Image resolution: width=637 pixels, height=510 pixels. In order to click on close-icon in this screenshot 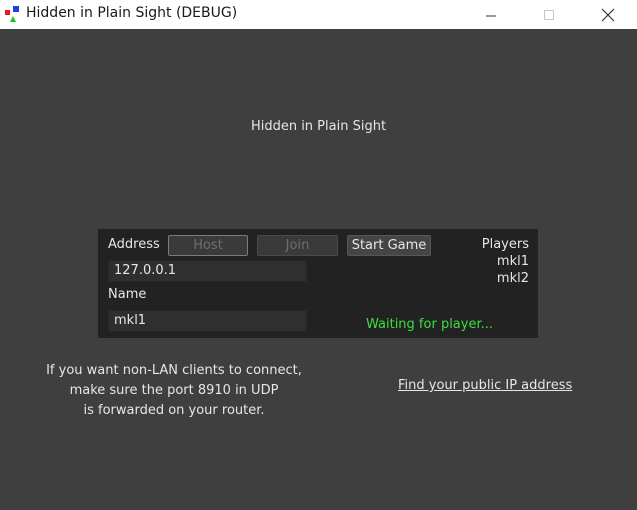, I will do `click(608, 14)`.